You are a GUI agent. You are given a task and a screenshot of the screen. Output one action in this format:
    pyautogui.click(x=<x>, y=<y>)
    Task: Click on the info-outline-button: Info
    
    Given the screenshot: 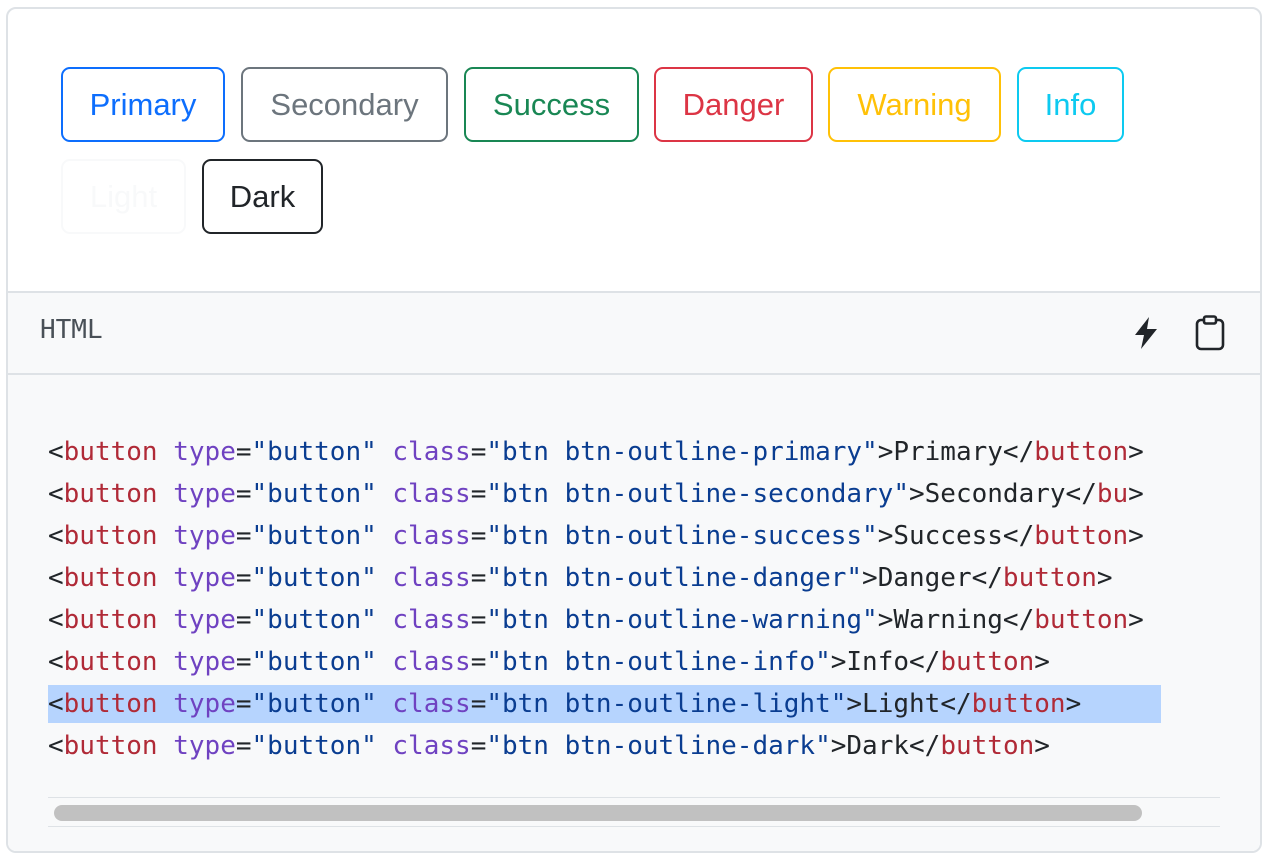 What is the action you would take?
    pyautogui.click(x=1070, y=104)
    